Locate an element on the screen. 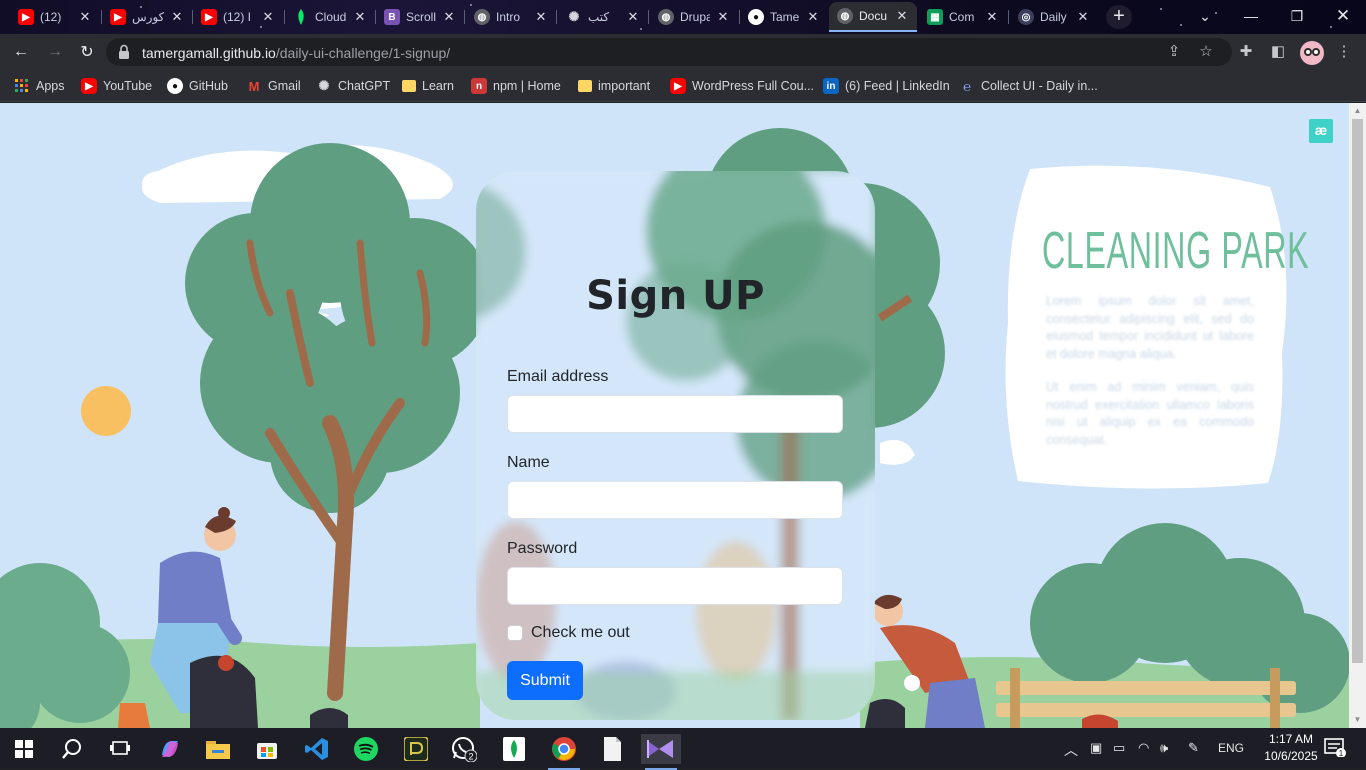 This screenshot has width=1366, height=770. close-window-button: ✕ is located at coordinates (1343, 16).